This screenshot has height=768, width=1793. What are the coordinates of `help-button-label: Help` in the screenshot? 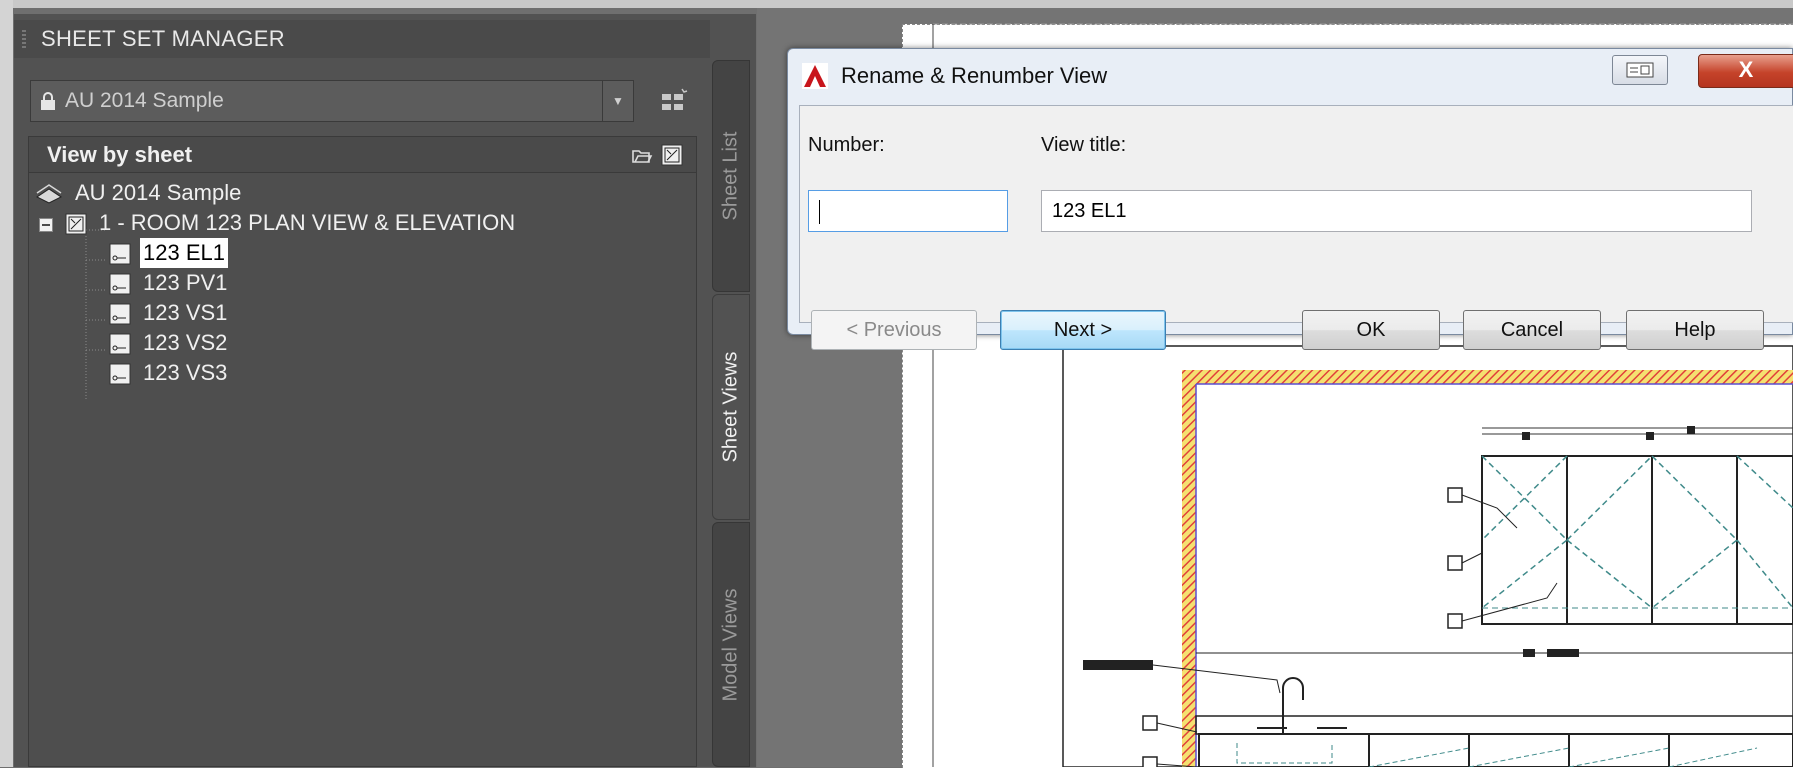 It's located at (1695, 330).